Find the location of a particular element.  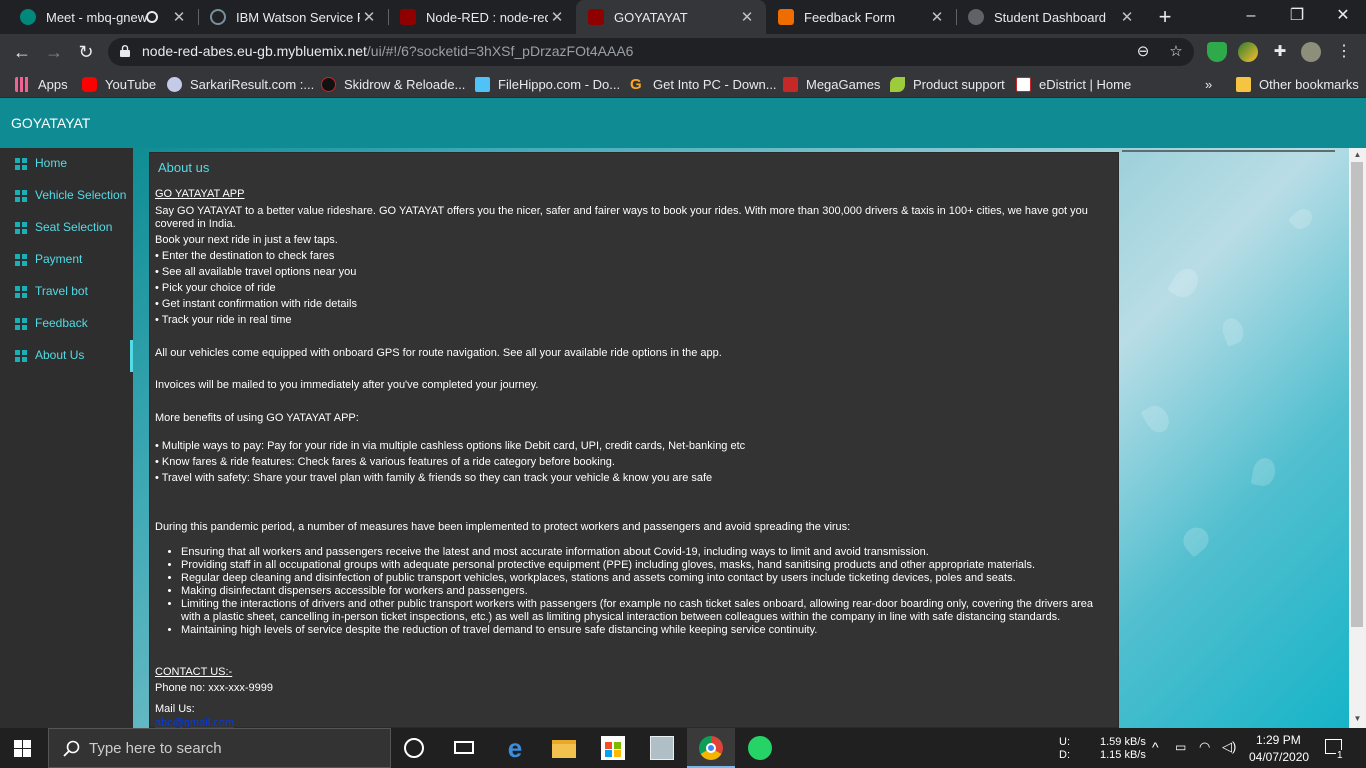

app-title: GOYATAYAT is located at coordinates (51, 123).